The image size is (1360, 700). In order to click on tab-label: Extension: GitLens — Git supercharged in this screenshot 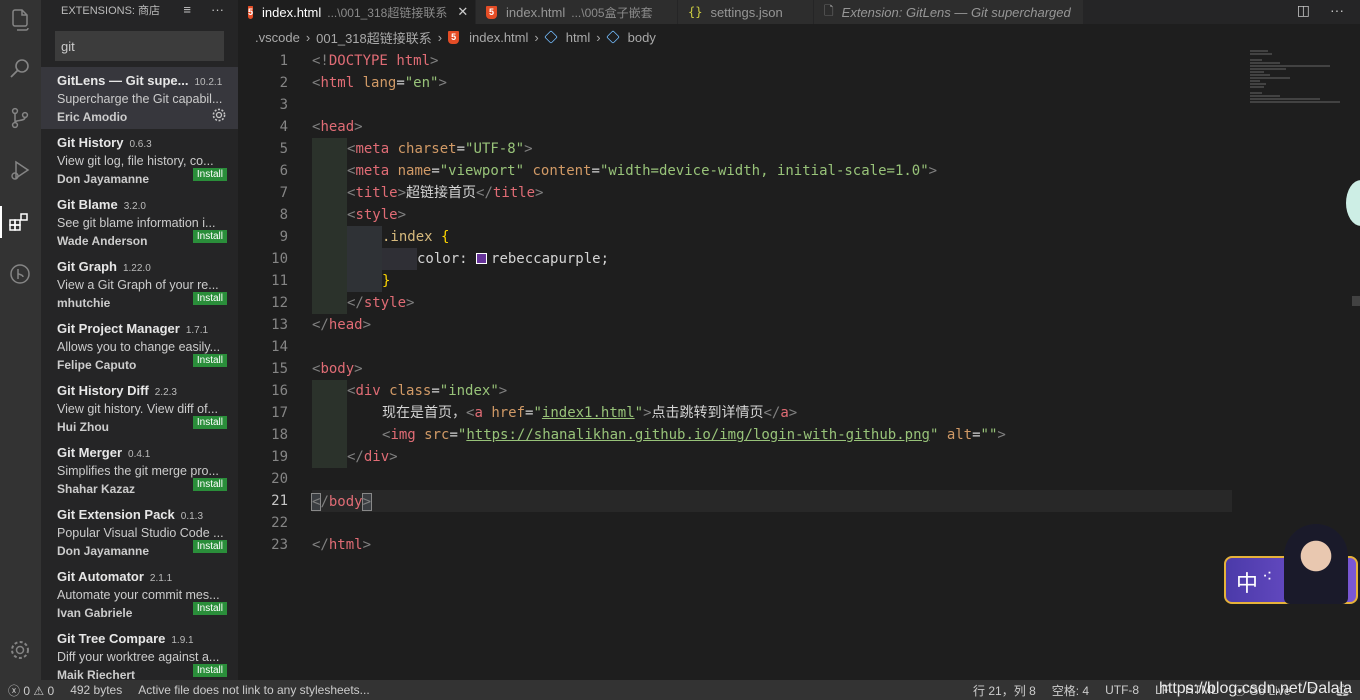, I will do `click(956, 12)`.